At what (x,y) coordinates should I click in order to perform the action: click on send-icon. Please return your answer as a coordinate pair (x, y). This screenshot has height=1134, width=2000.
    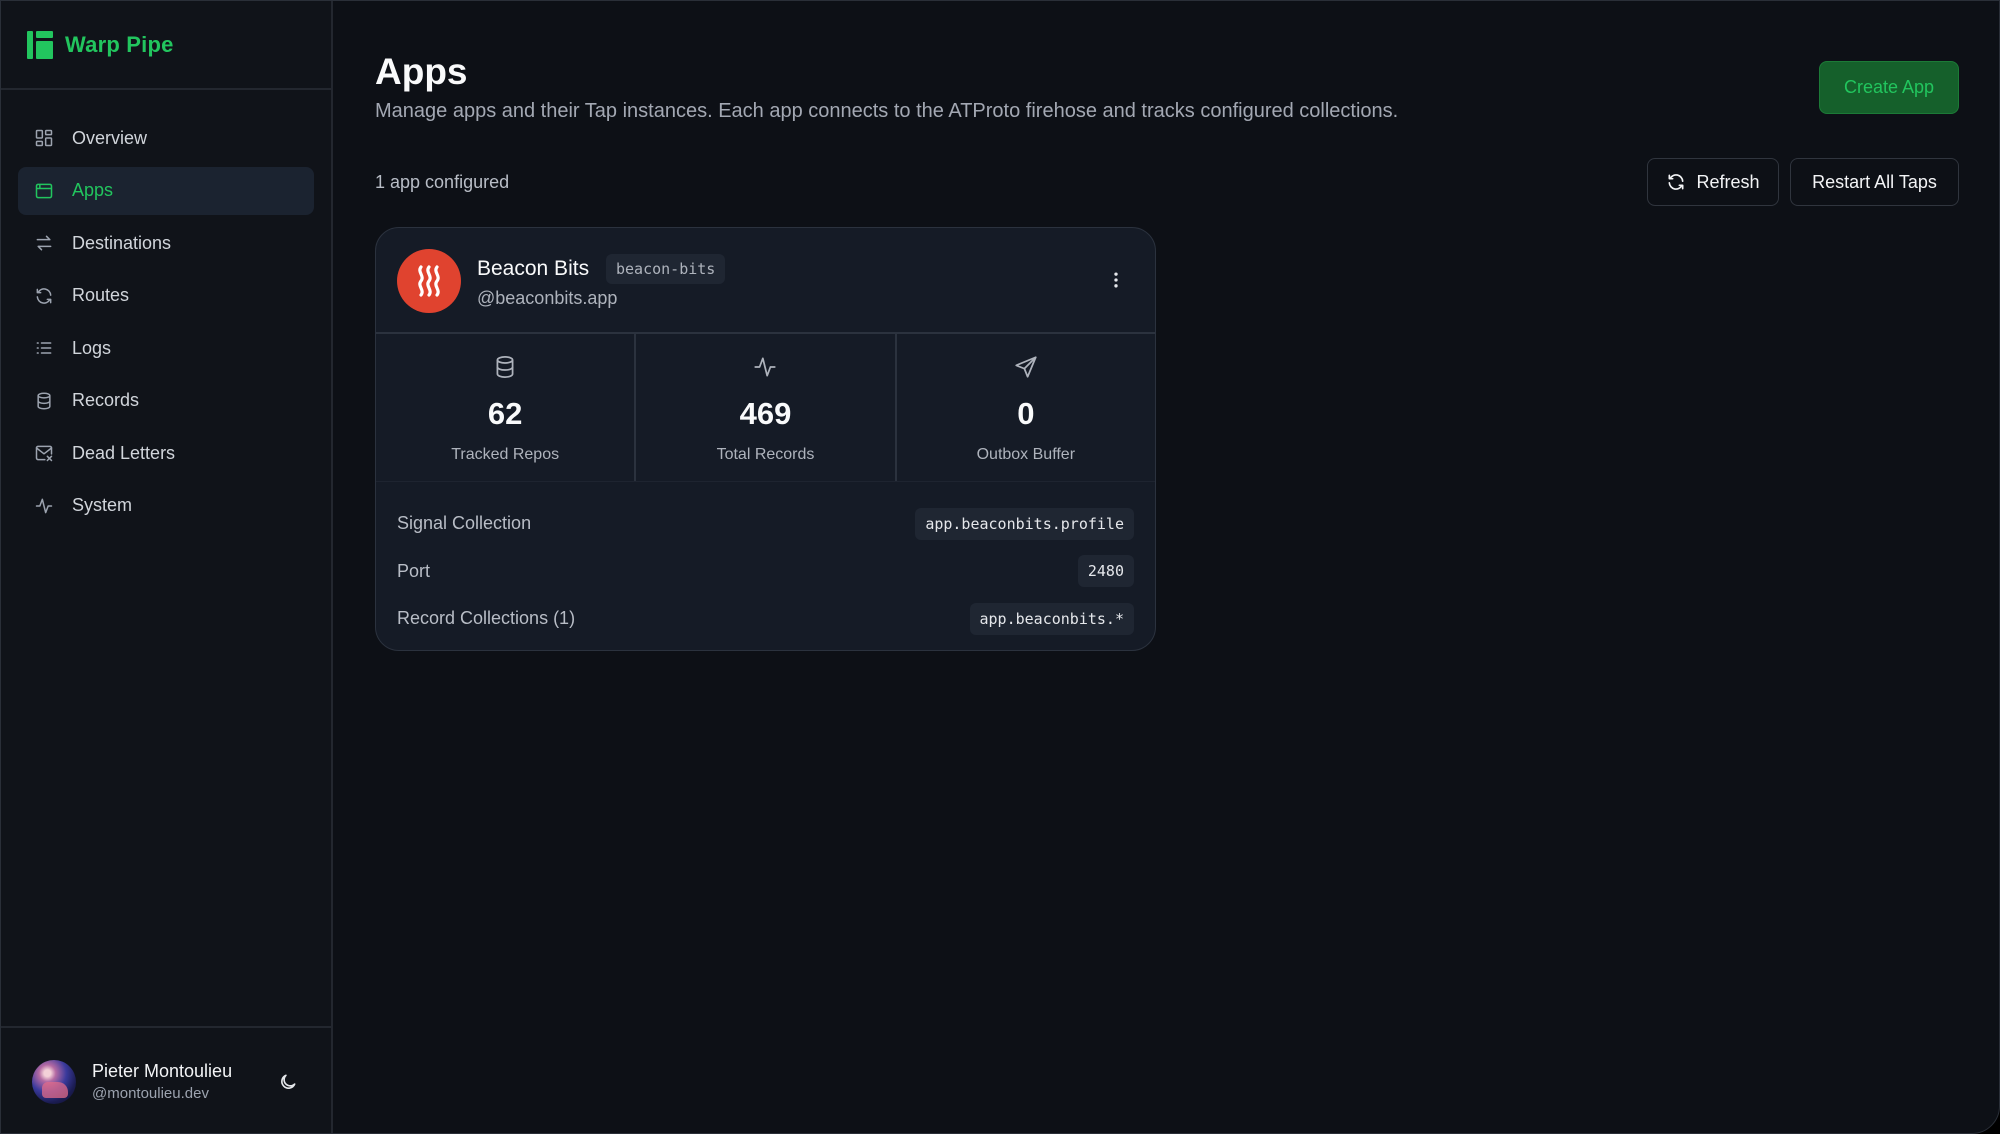
    Looking at the image, I should click on (1026, 367).